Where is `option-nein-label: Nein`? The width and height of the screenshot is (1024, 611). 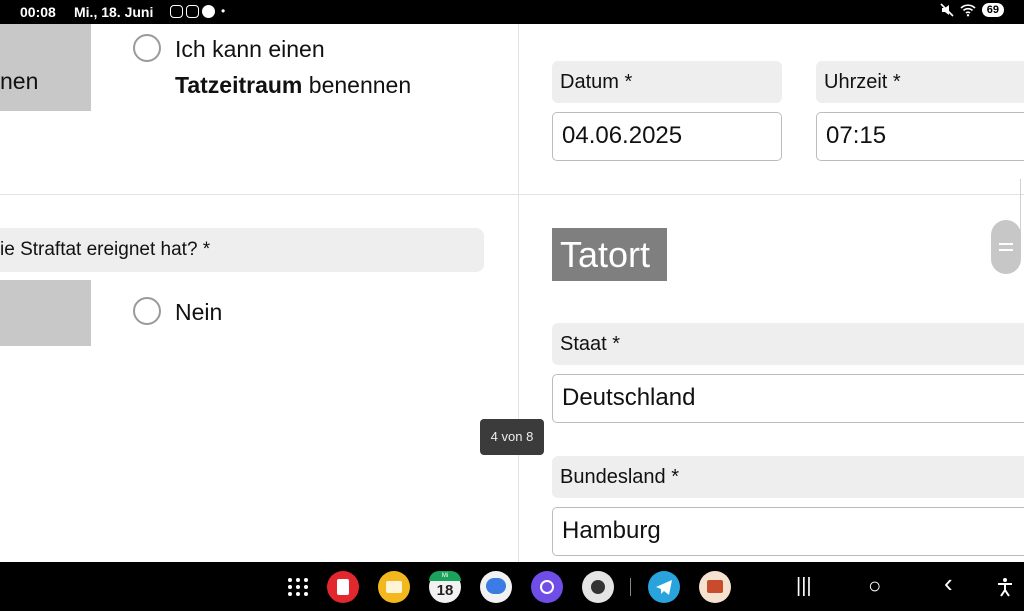
option-nein-label: Nein is located at coordinates (199, 312).